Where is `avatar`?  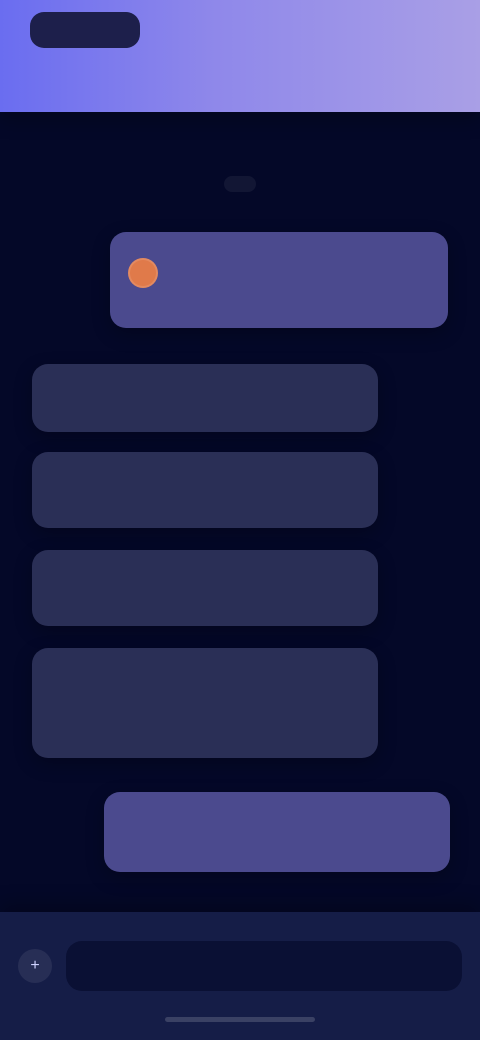
avatar is located at coordinates (143, 273).